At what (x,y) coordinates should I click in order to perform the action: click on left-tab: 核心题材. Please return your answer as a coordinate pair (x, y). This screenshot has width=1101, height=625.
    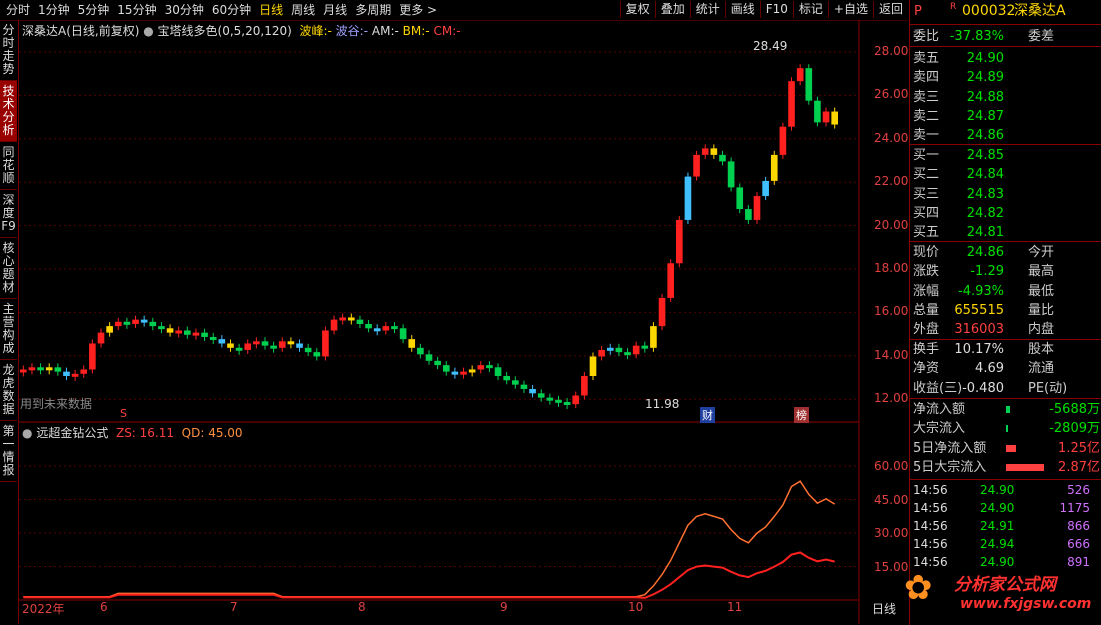
    Looking at the image, I should click on (8, 268).